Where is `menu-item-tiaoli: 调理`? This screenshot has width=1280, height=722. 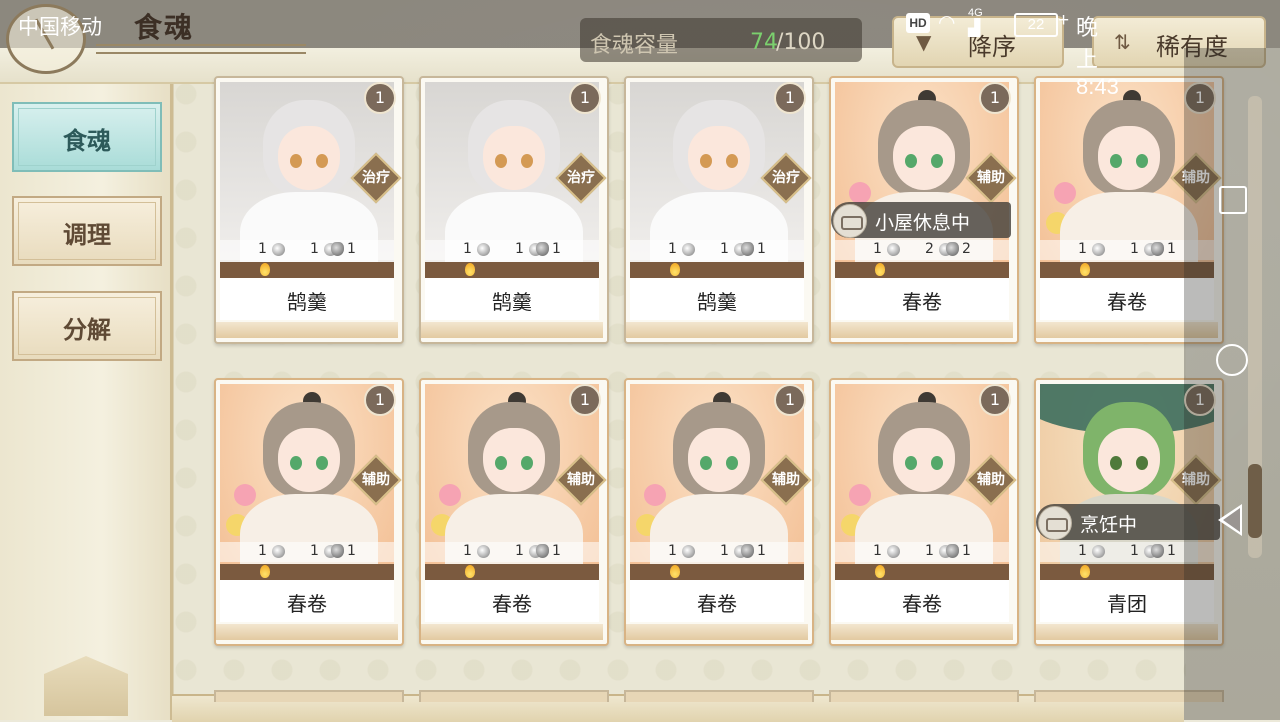
menu-item-tiaoli: 调理 is located at coordinates (87, 231).